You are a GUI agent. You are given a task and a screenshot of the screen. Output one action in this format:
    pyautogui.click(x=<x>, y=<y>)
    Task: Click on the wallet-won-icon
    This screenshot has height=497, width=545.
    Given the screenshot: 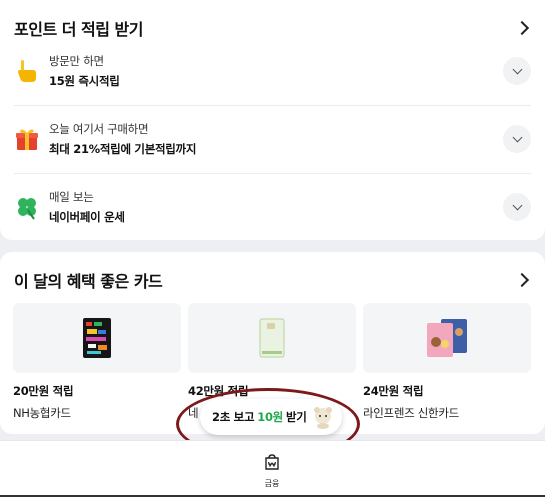 What is the action you would take?
    pyautogui.click(x=272, y=464)
    